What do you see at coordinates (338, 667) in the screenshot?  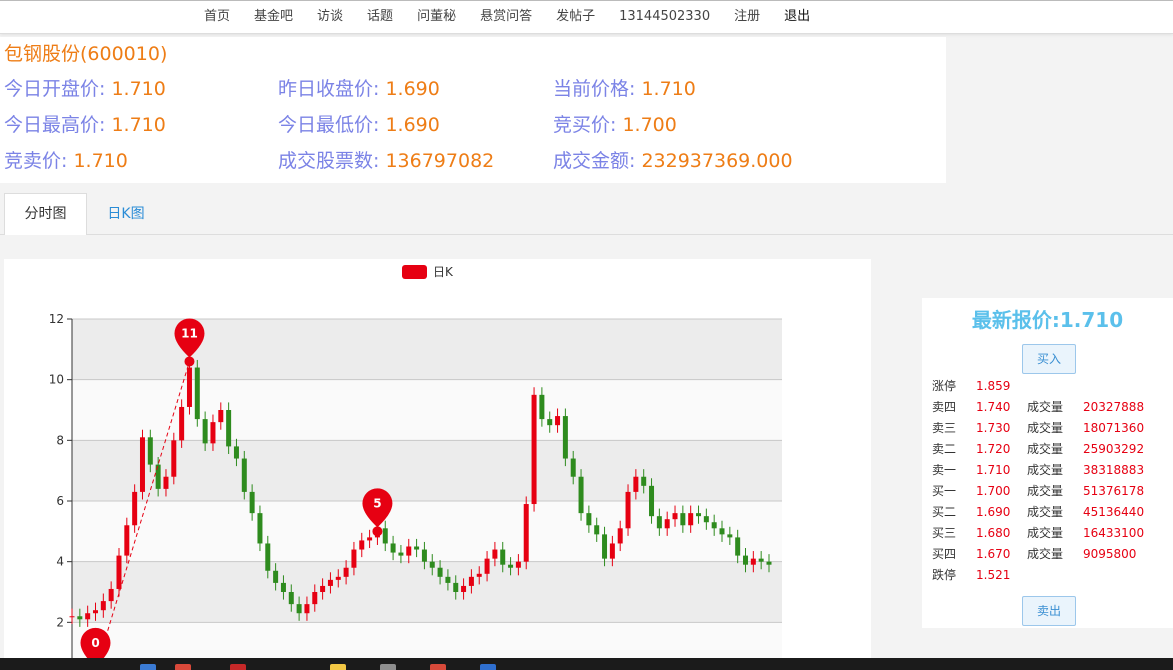 I see `folder-icon` at bounding box center [338, 667].